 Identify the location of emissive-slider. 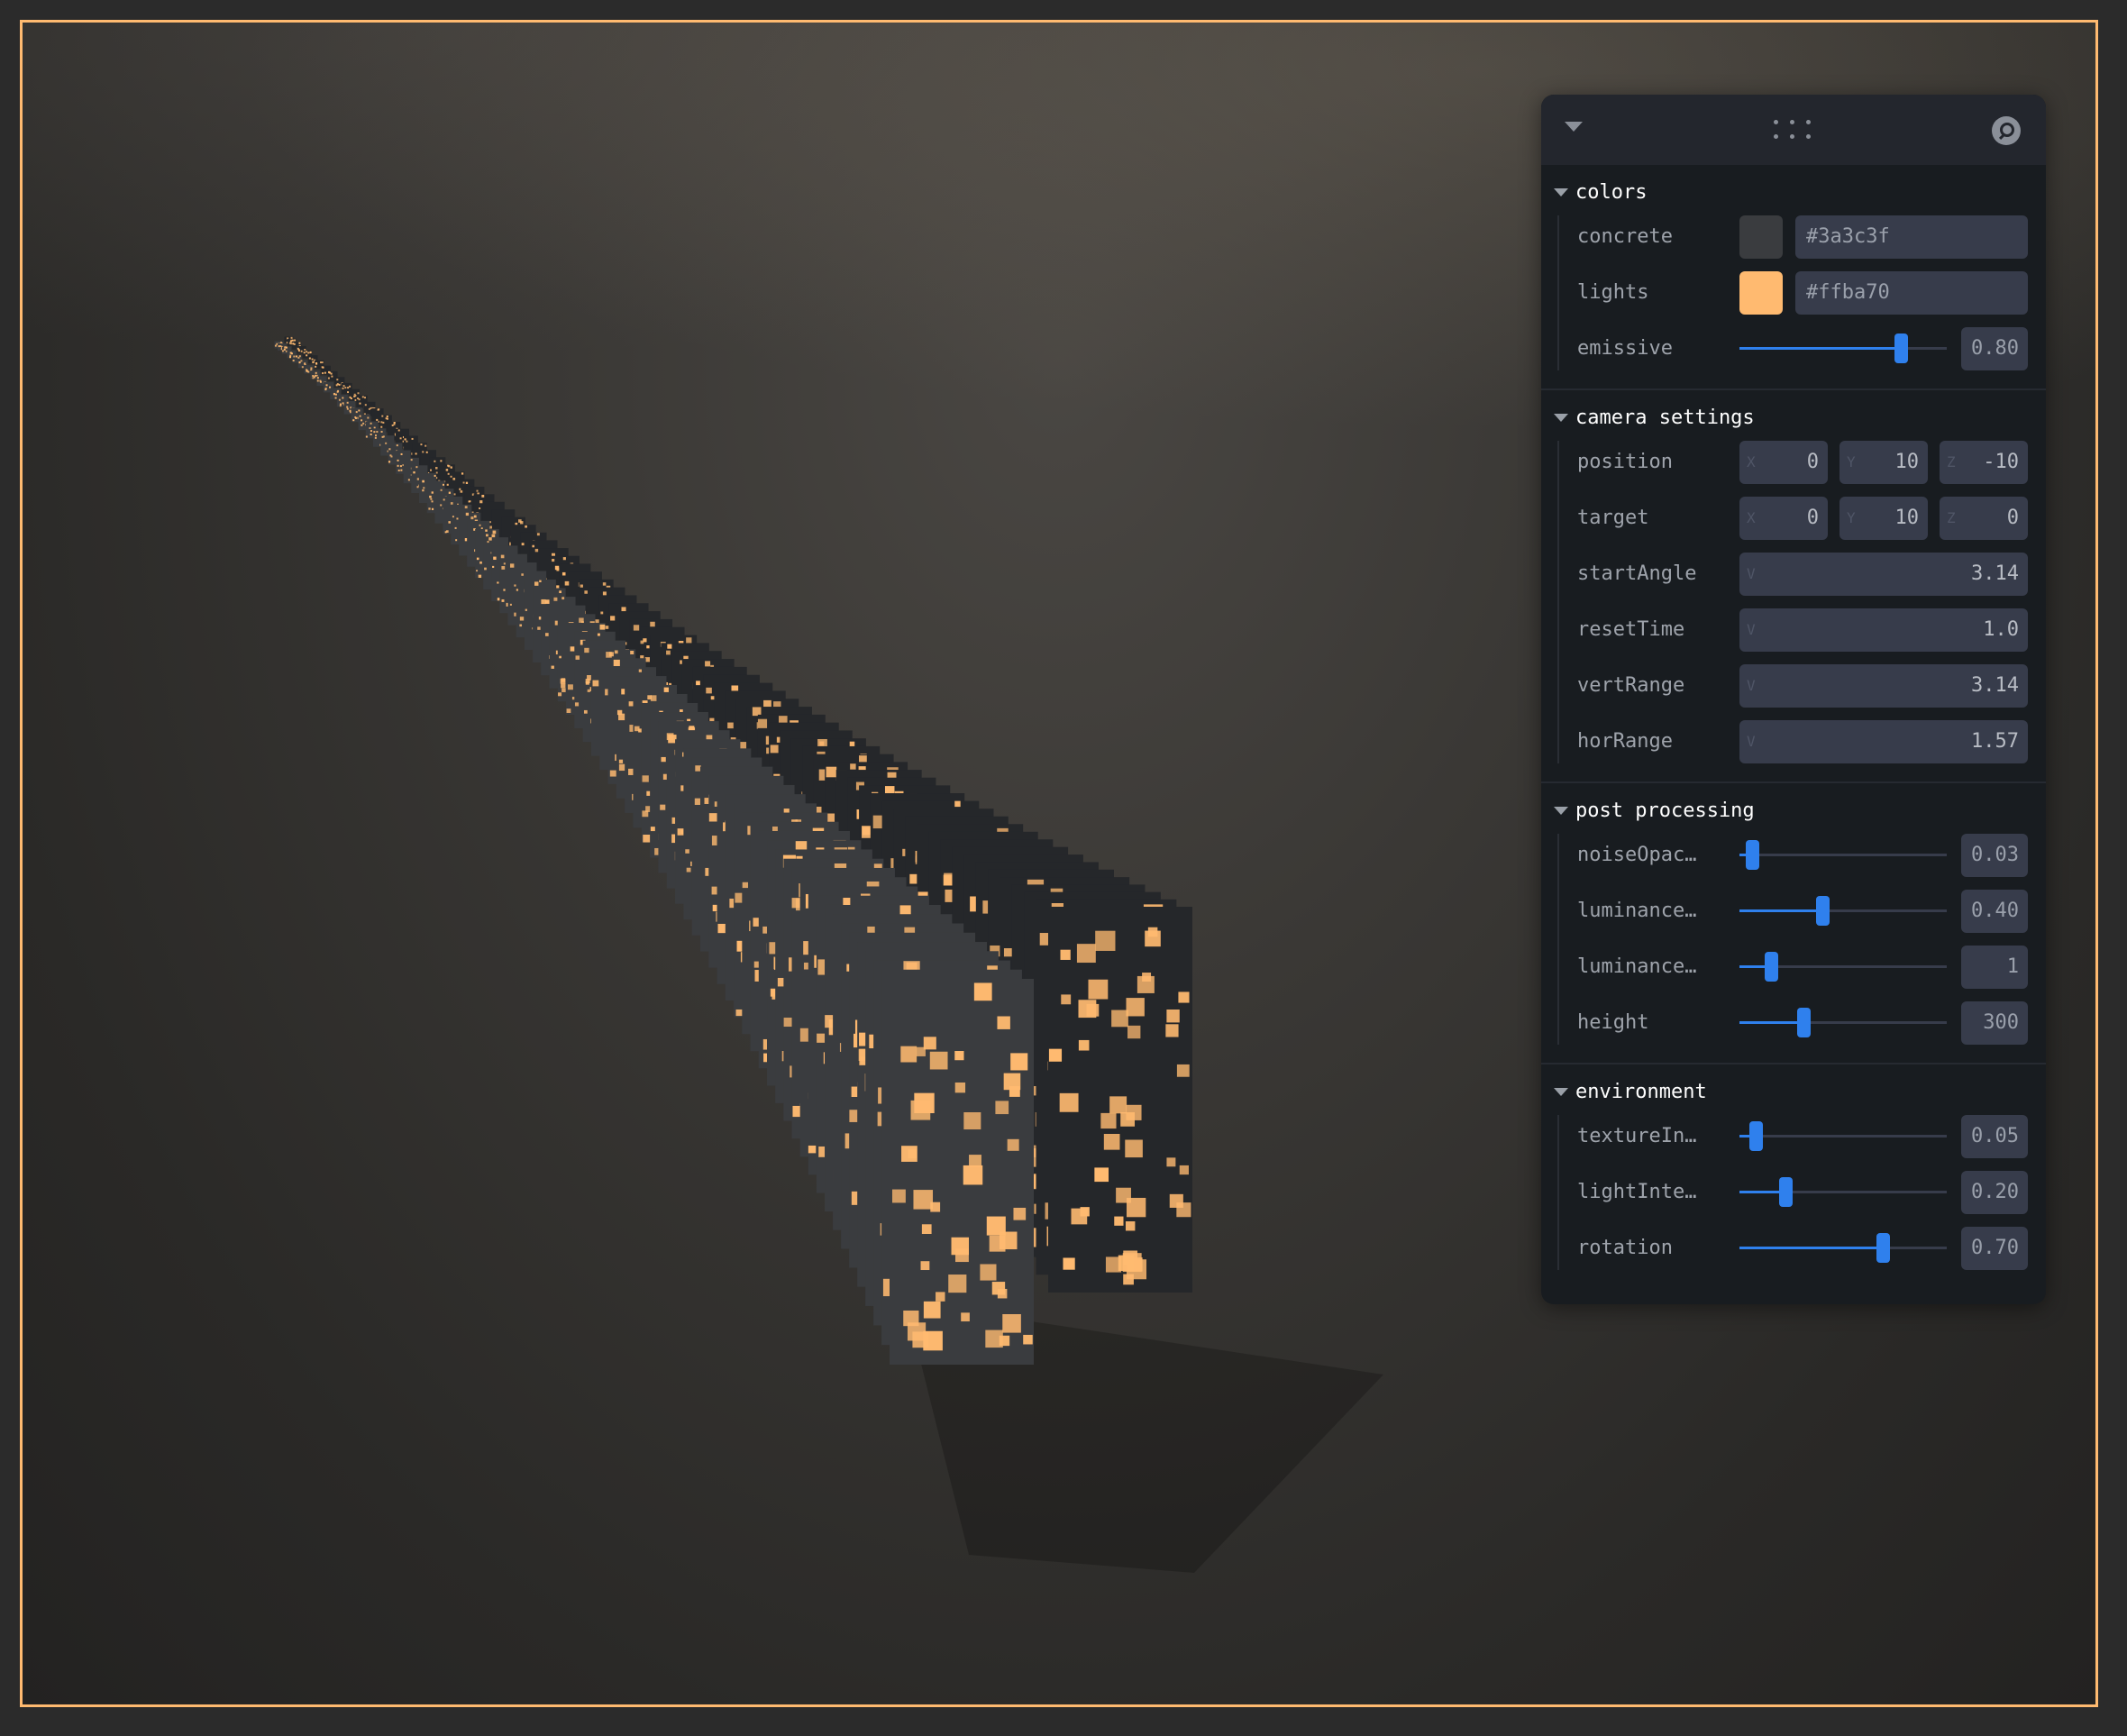
(1843, 348).